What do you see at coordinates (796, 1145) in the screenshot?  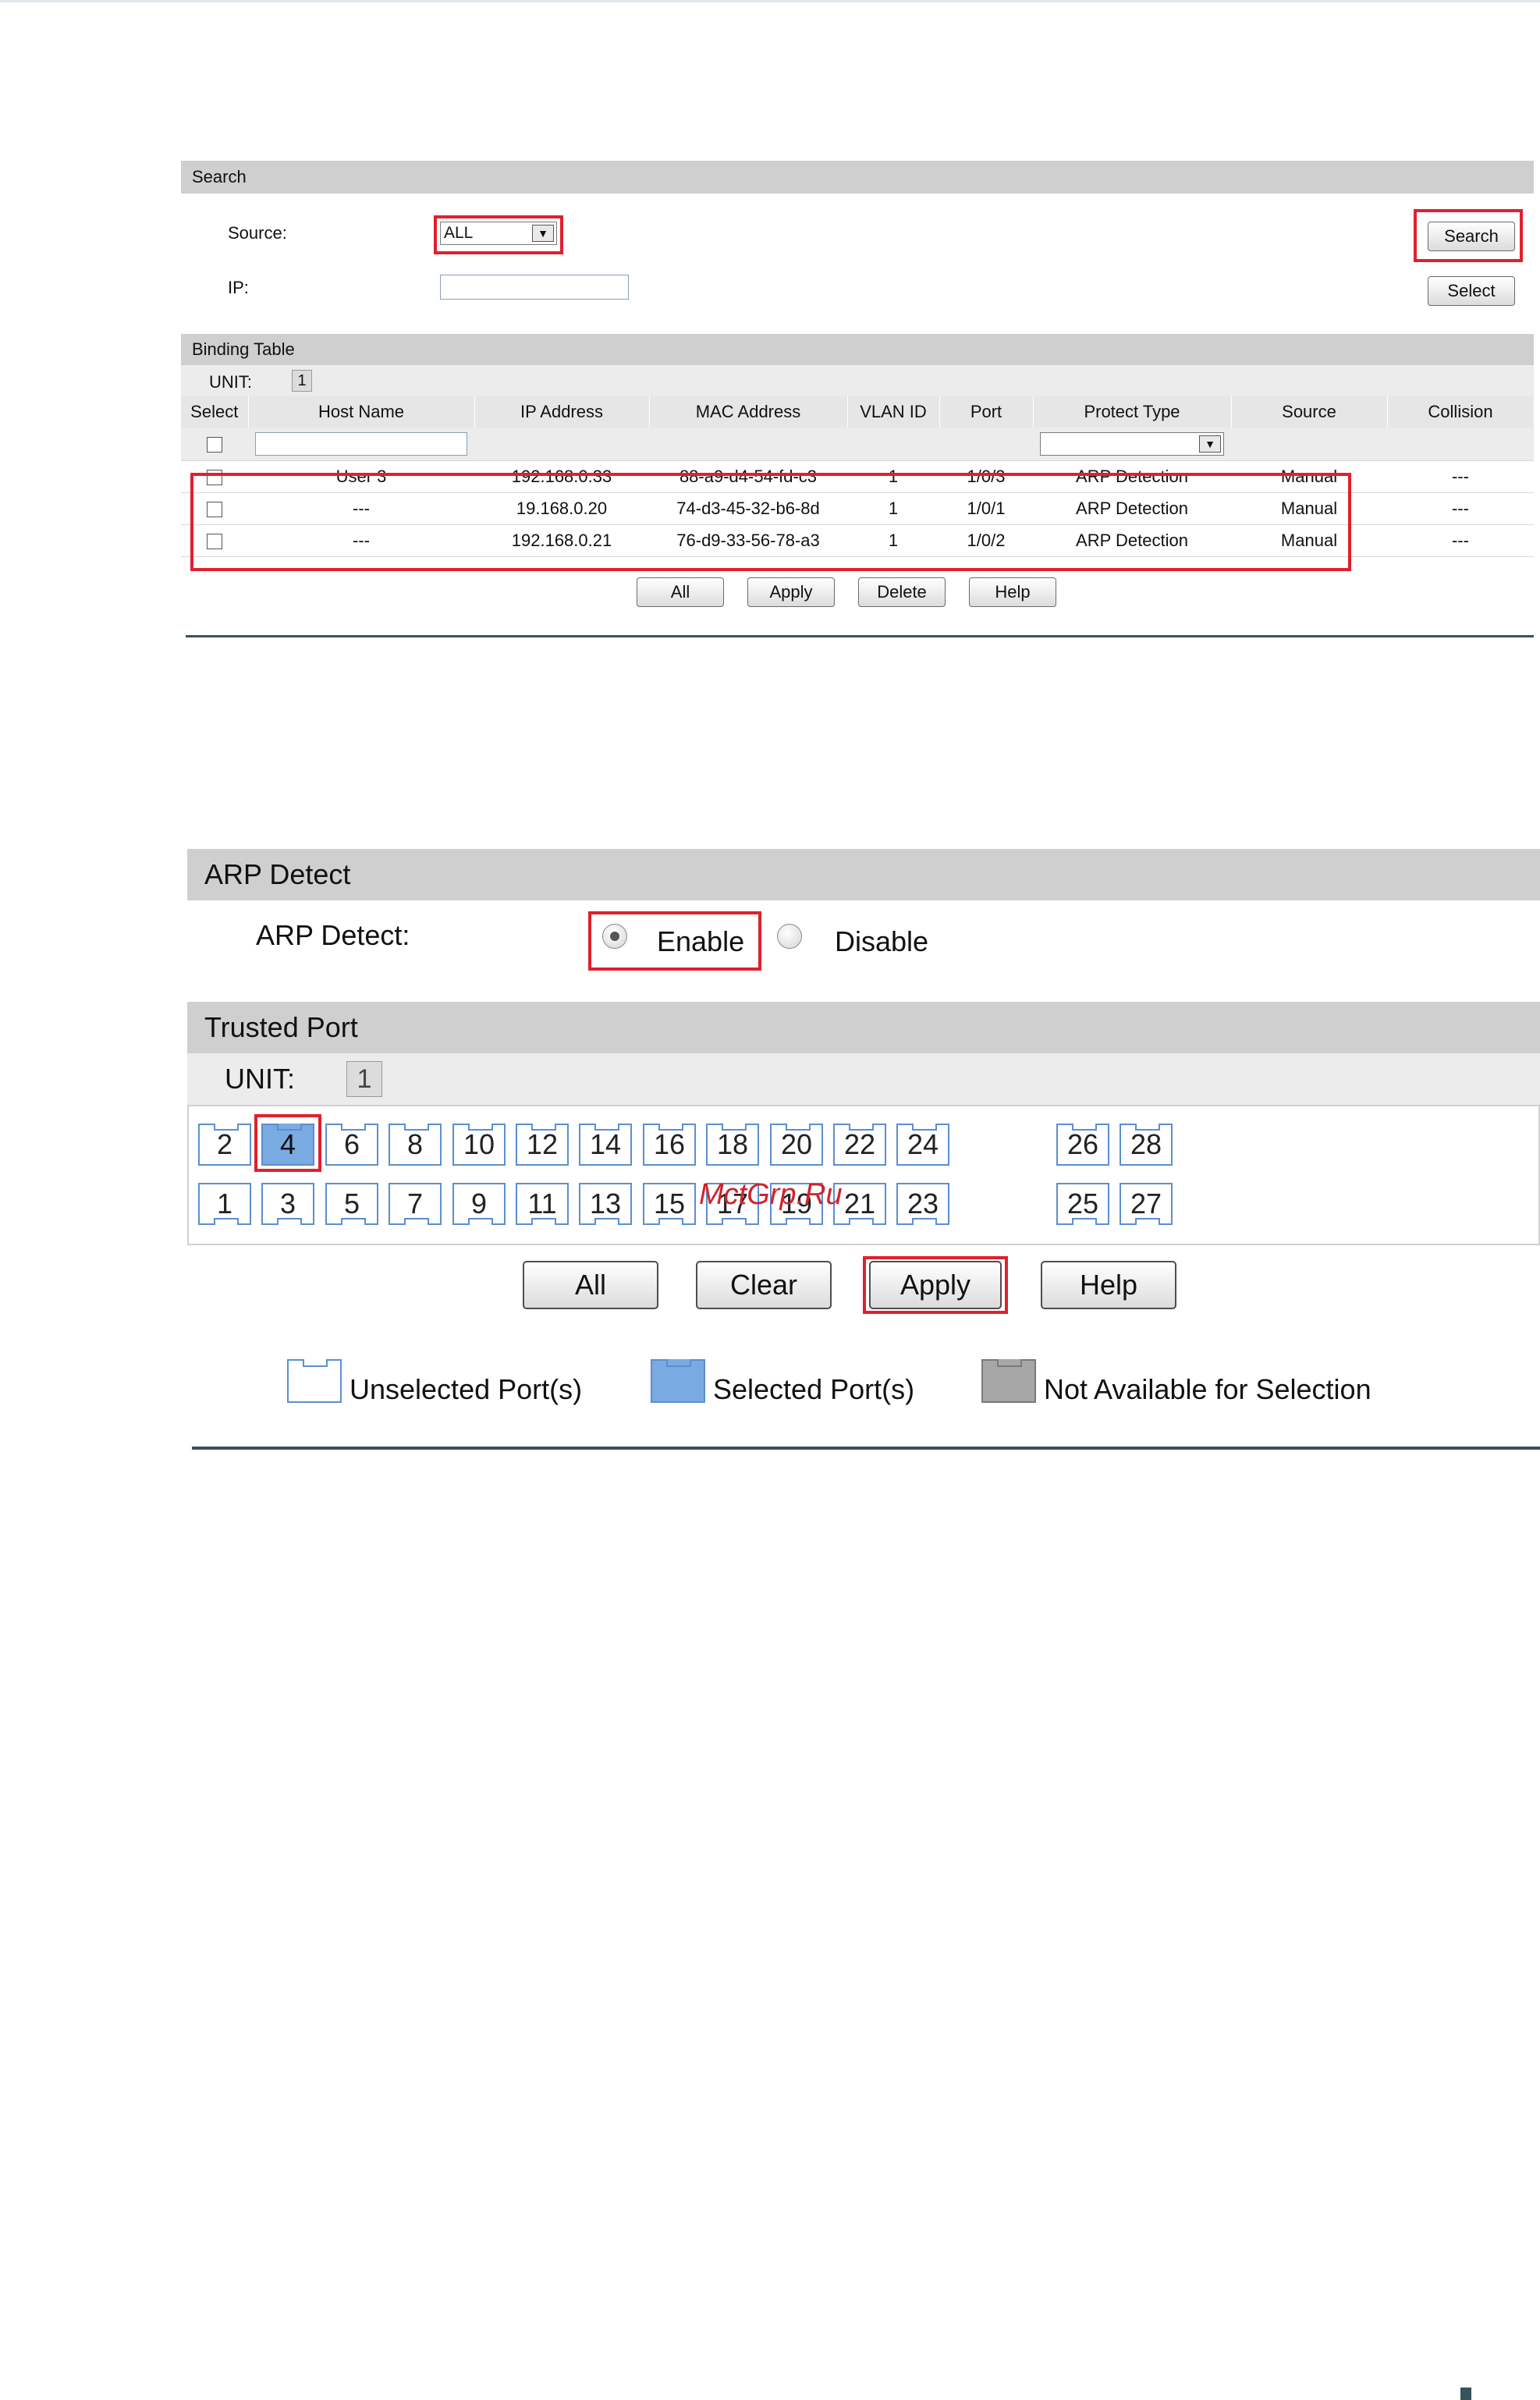 I see `port-20: 20` at bounding box center [796, 1145].